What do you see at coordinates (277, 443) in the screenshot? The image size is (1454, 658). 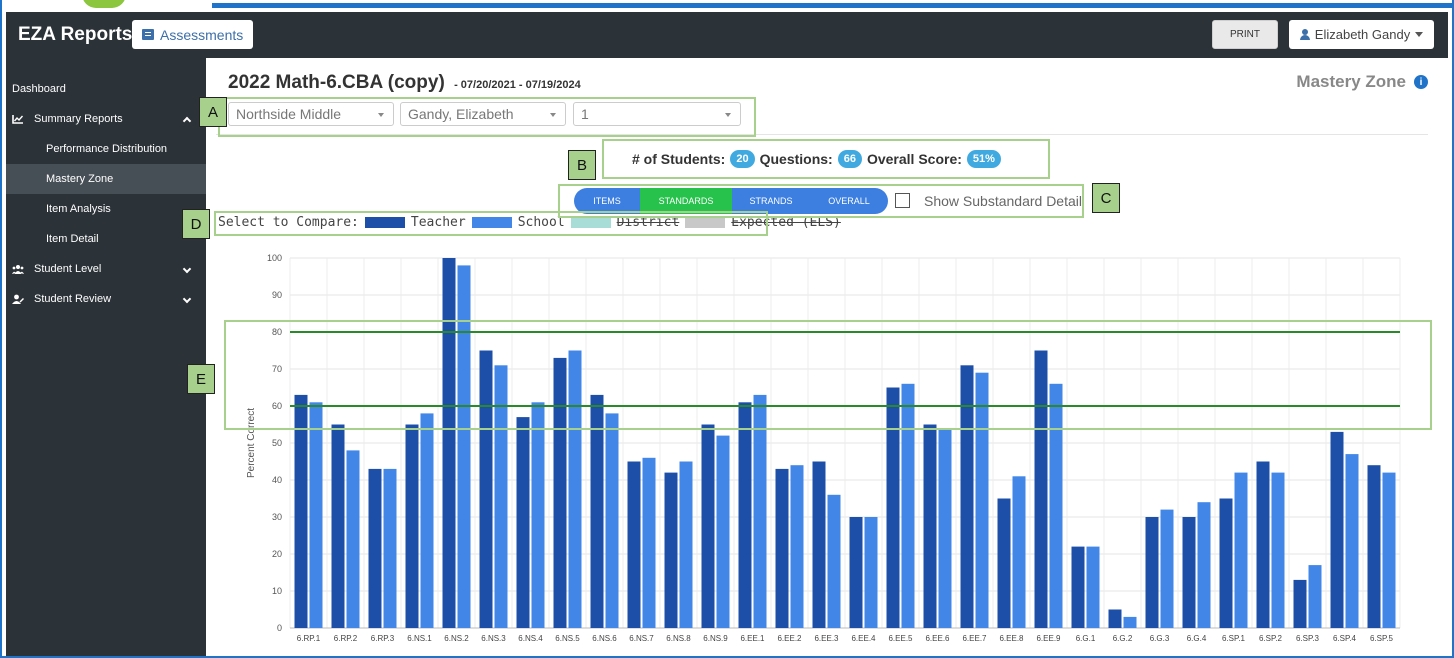 I see `y-tick-label: 50` at bounding box center [277, 443].